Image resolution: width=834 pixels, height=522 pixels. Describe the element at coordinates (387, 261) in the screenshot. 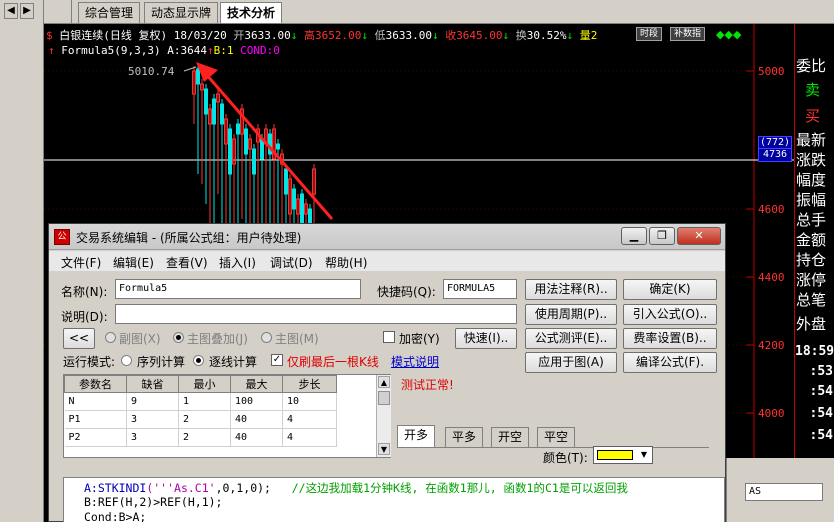

I see `menu-bar: 文件(F) 编辑(E) 查看(V) 插入(I) 调试(D) 帮助(H)` at that location.